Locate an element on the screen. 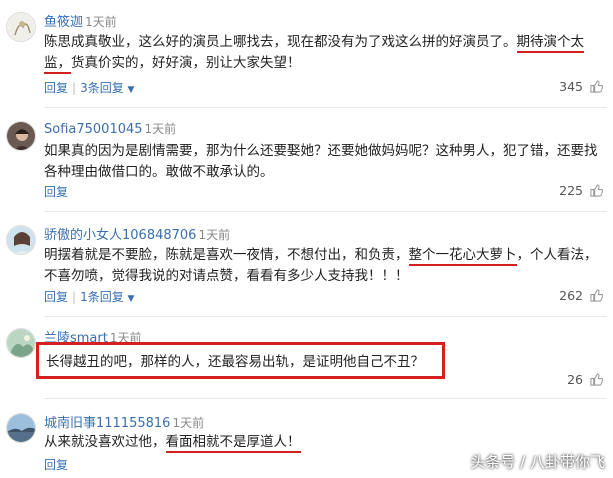 This screenshot has width=613, height=478. highlight-box is located at coordinates (240, 360).